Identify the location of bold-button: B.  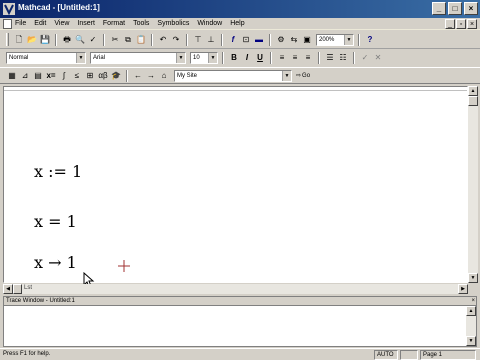
(234, 58).